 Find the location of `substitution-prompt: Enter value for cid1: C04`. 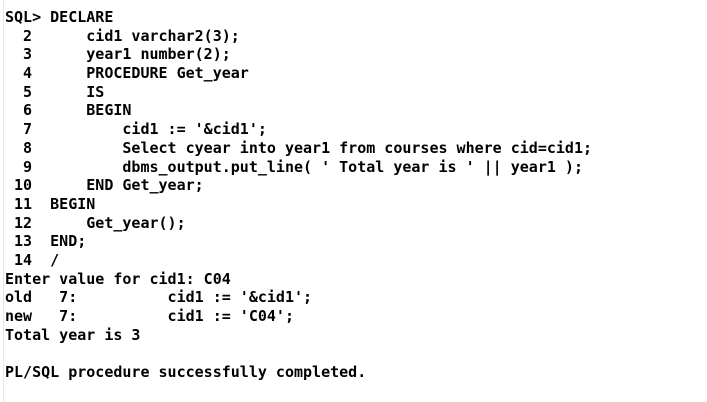

substitution-prompt: Enter value for cid1: C04 is located at coordinates (118, 278).